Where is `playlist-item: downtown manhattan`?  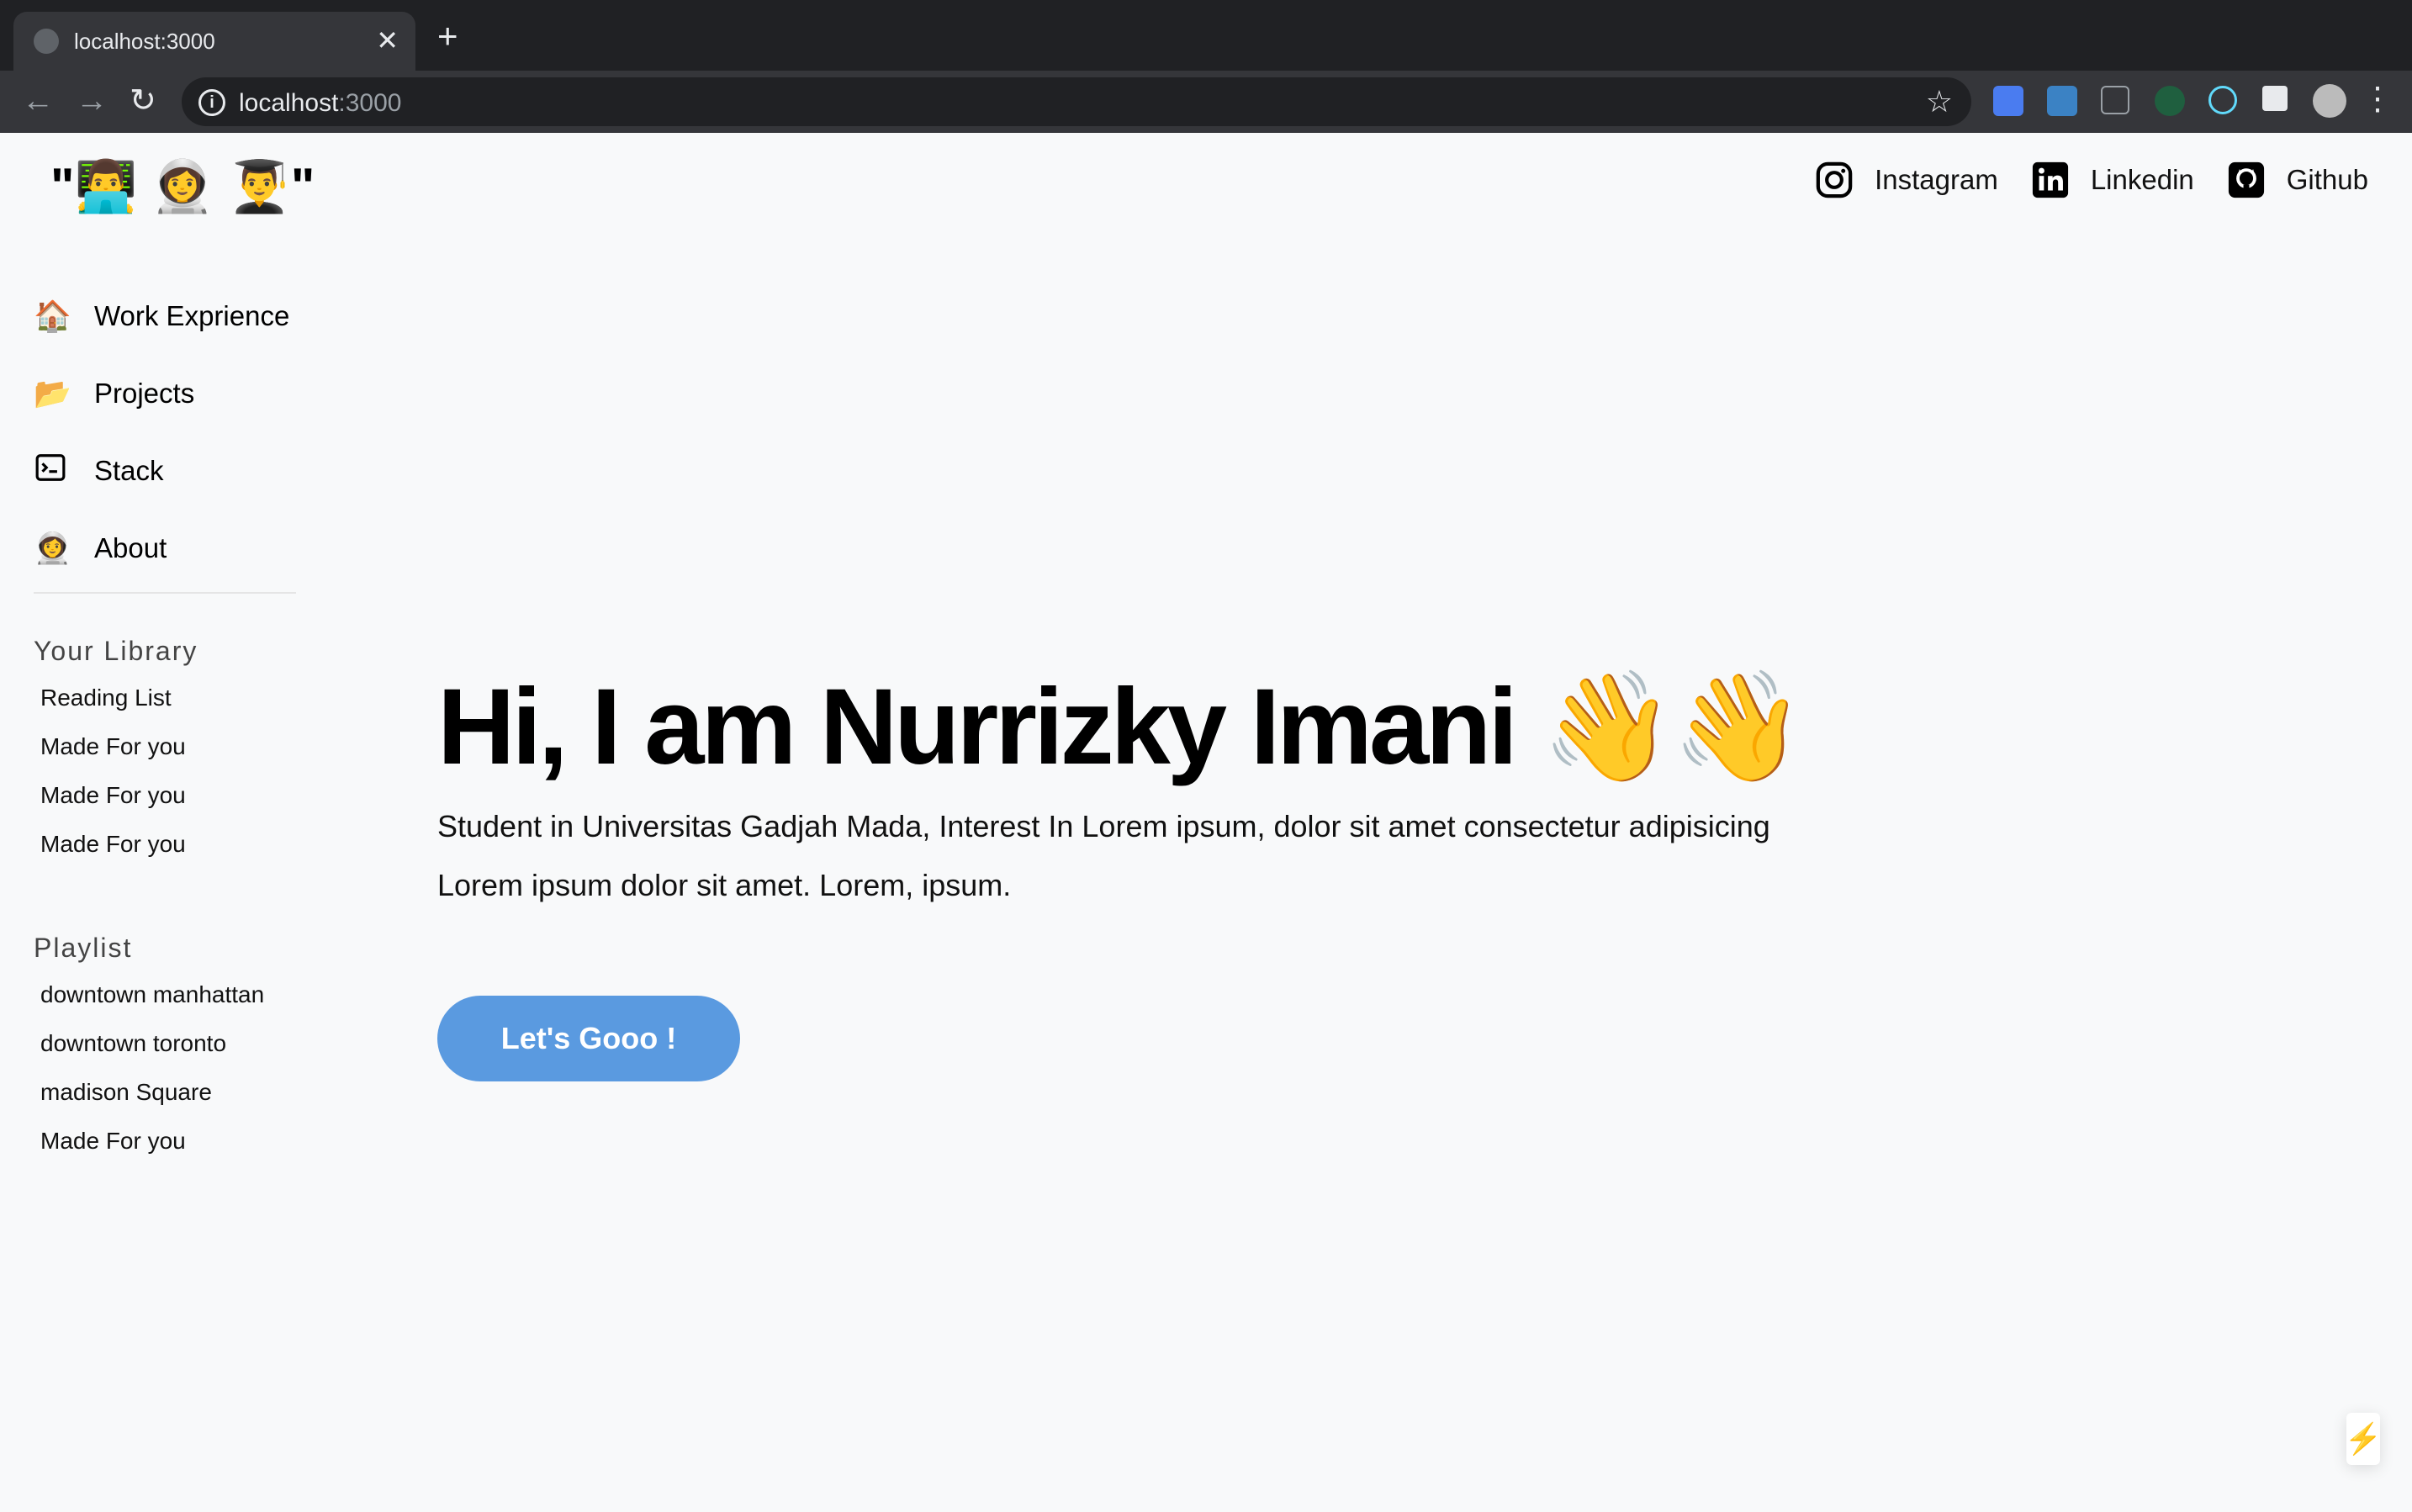
playlist-item: downtown manhattan is located at coordinates (165, 994).